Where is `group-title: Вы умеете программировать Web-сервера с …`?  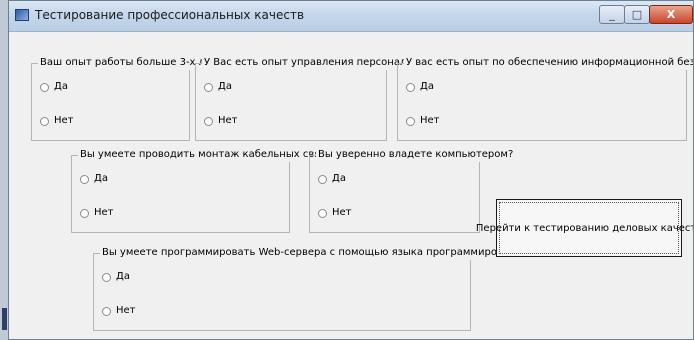 group-title: Вы умеете программировать Web-сервера с … is located at coordinates (329, 253).